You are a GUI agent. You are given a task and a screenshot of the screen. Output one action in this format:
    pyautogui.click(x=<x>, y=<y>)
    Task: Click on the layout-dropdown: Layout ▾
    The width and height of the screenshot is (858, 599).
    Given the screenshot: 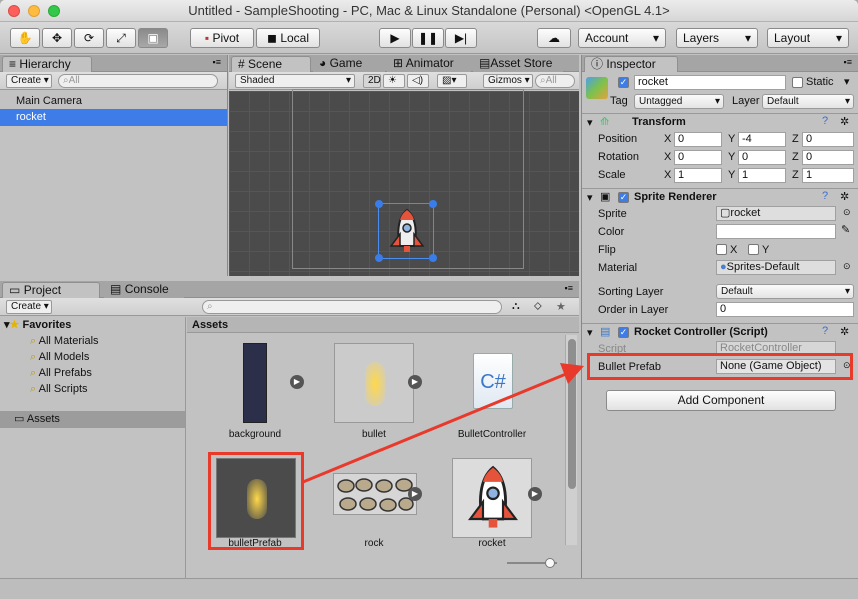 What is the action you would take?
    pyautogui.click(x=808, y=38)
    